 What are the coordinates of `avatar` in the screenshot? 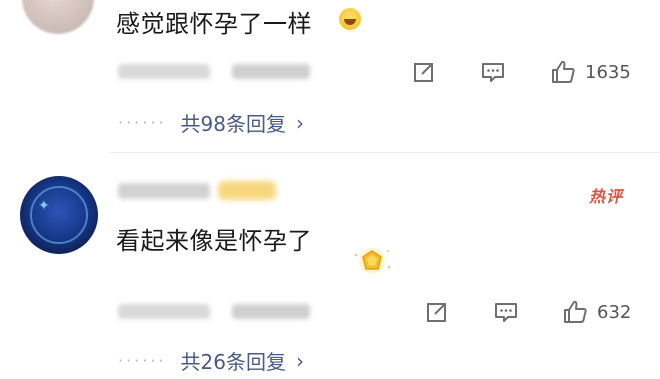 It's located at (58, 17).